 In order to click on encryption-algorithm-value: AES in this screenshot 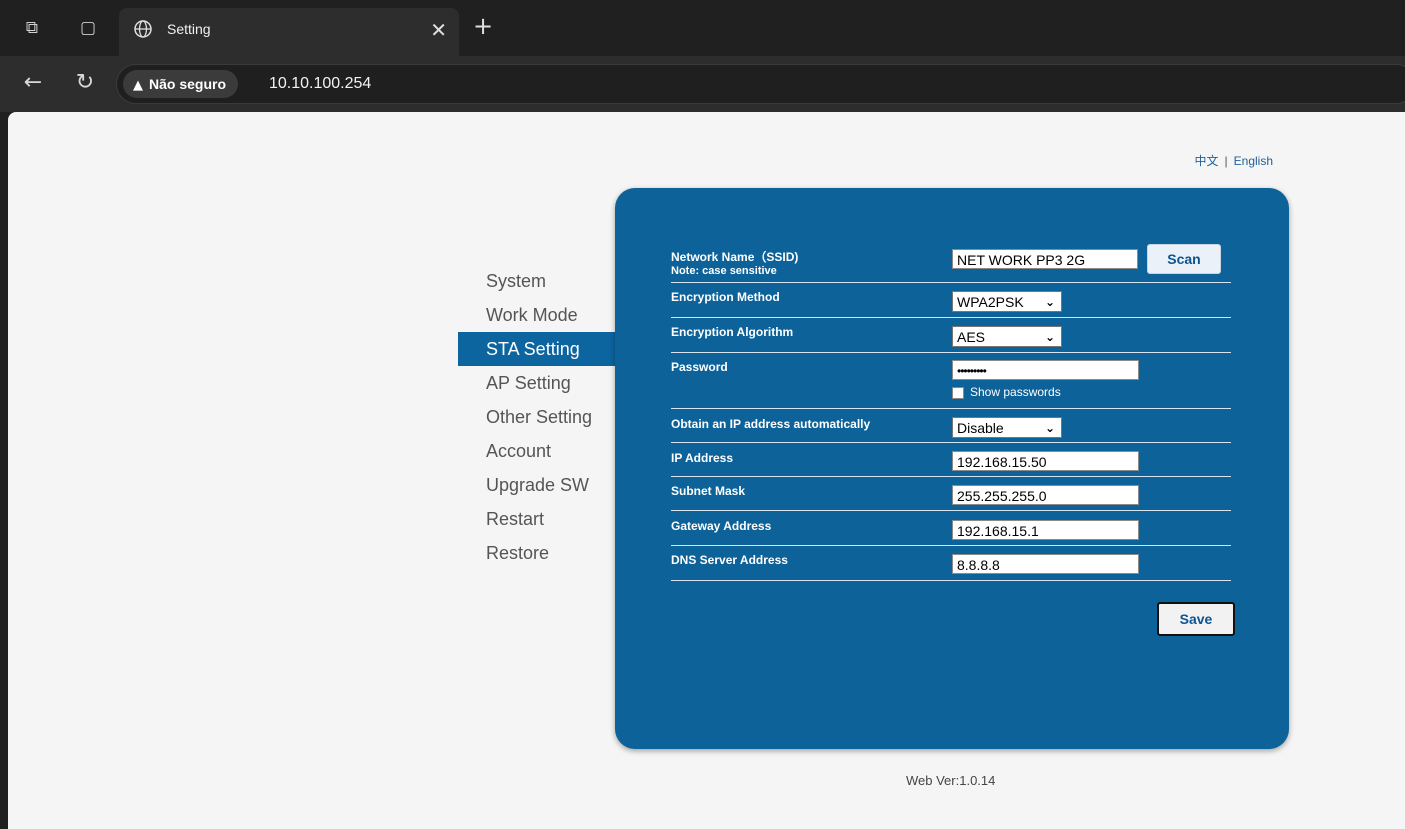, I will do `click(971, 337)`.